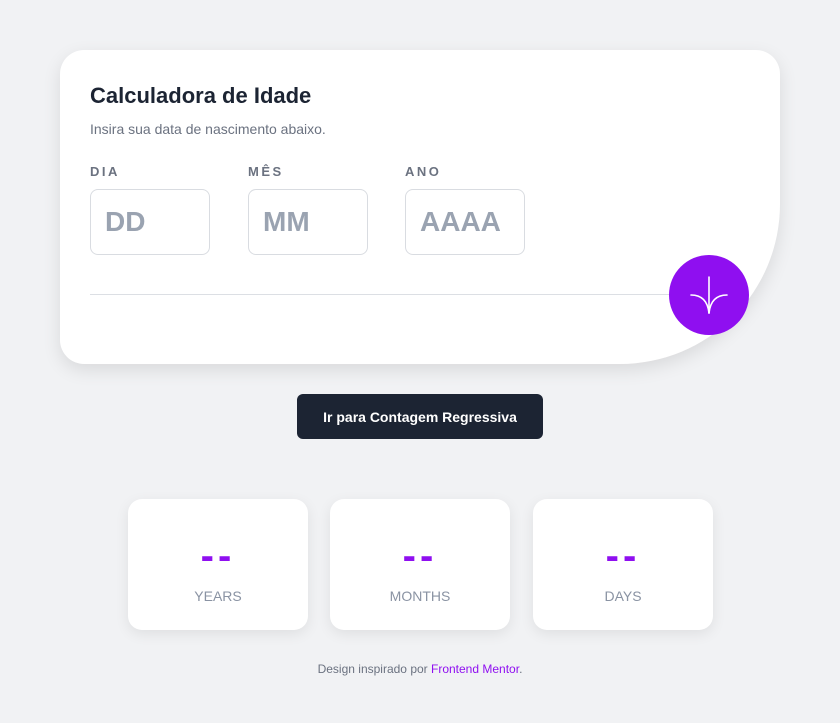  I want to click on month-field: MÊS, so click(308, 209).